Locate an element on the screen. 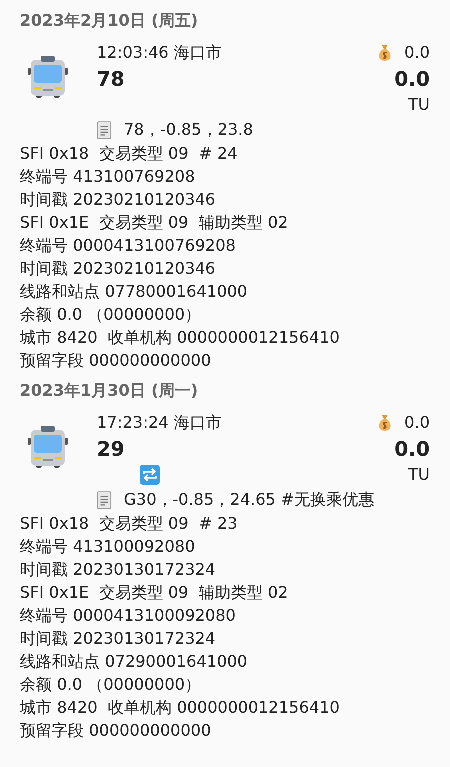 Image resolution: width=450 pixels, height=767 pixels. date-heading: 2023年2月10日 (周五) is located at coordinates (110, 21).